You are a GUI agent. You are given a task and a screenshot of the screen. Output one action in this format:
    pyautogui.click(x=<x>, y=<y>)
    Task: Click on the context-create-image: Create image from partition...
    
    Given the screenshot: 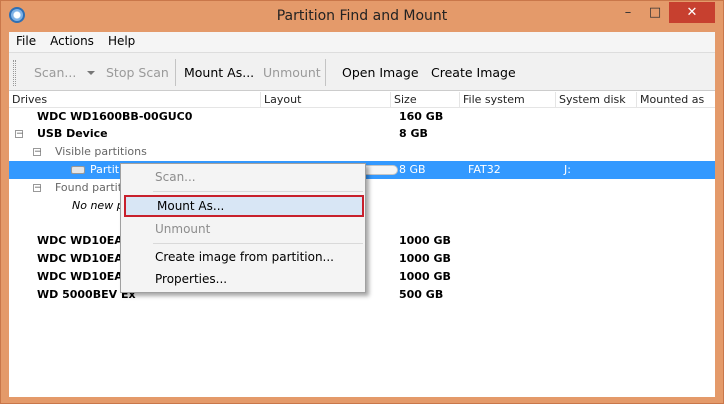 What is the action you would take?
    pyautogui.click(x=244, y=257)
    